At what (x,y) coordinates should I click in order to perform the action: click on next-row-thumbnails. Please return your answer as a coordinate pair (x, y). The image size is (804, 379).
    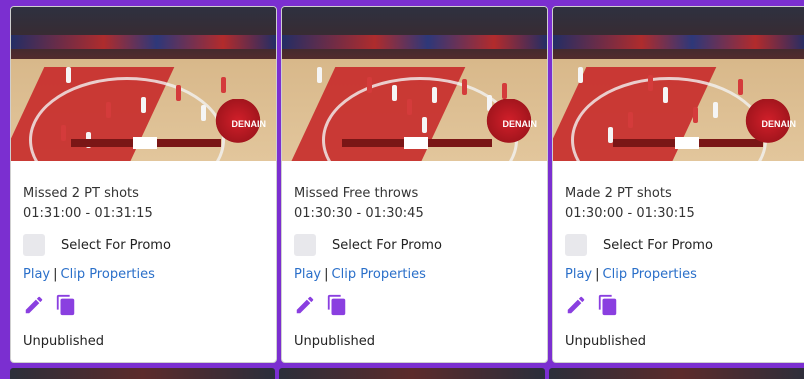
    Looking at the image, I should click on (407, 373).